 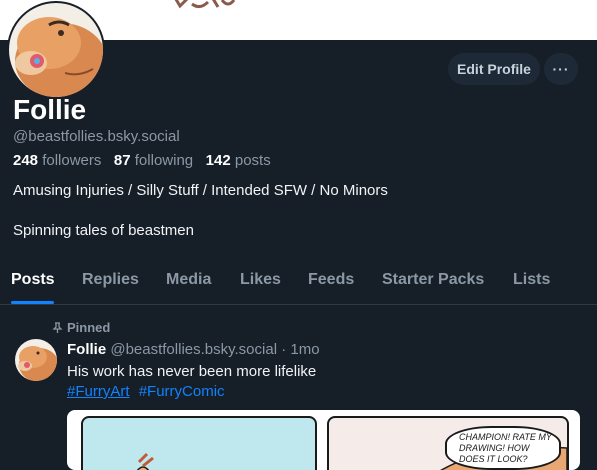 I want to click on tab-media: Media, so click(x=188, y=280).